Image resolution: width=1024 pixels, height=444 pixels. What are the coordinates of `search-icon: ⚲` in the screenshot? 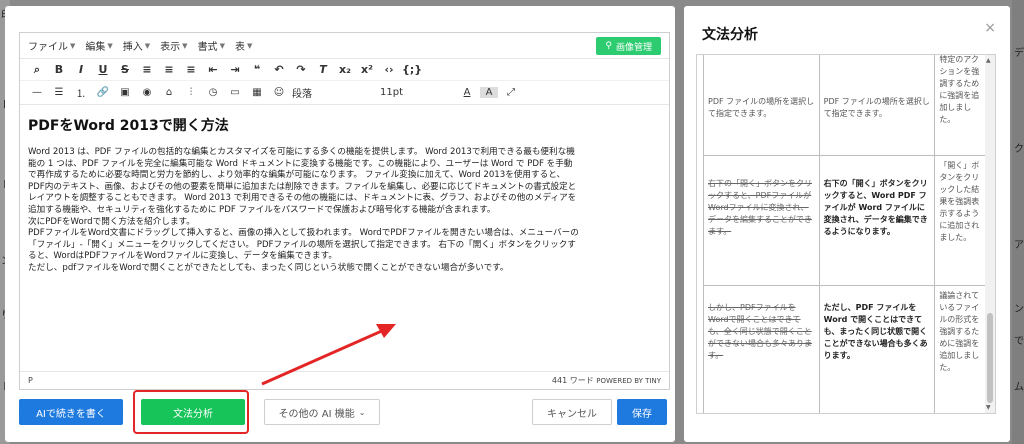 It's located at (608, 46).